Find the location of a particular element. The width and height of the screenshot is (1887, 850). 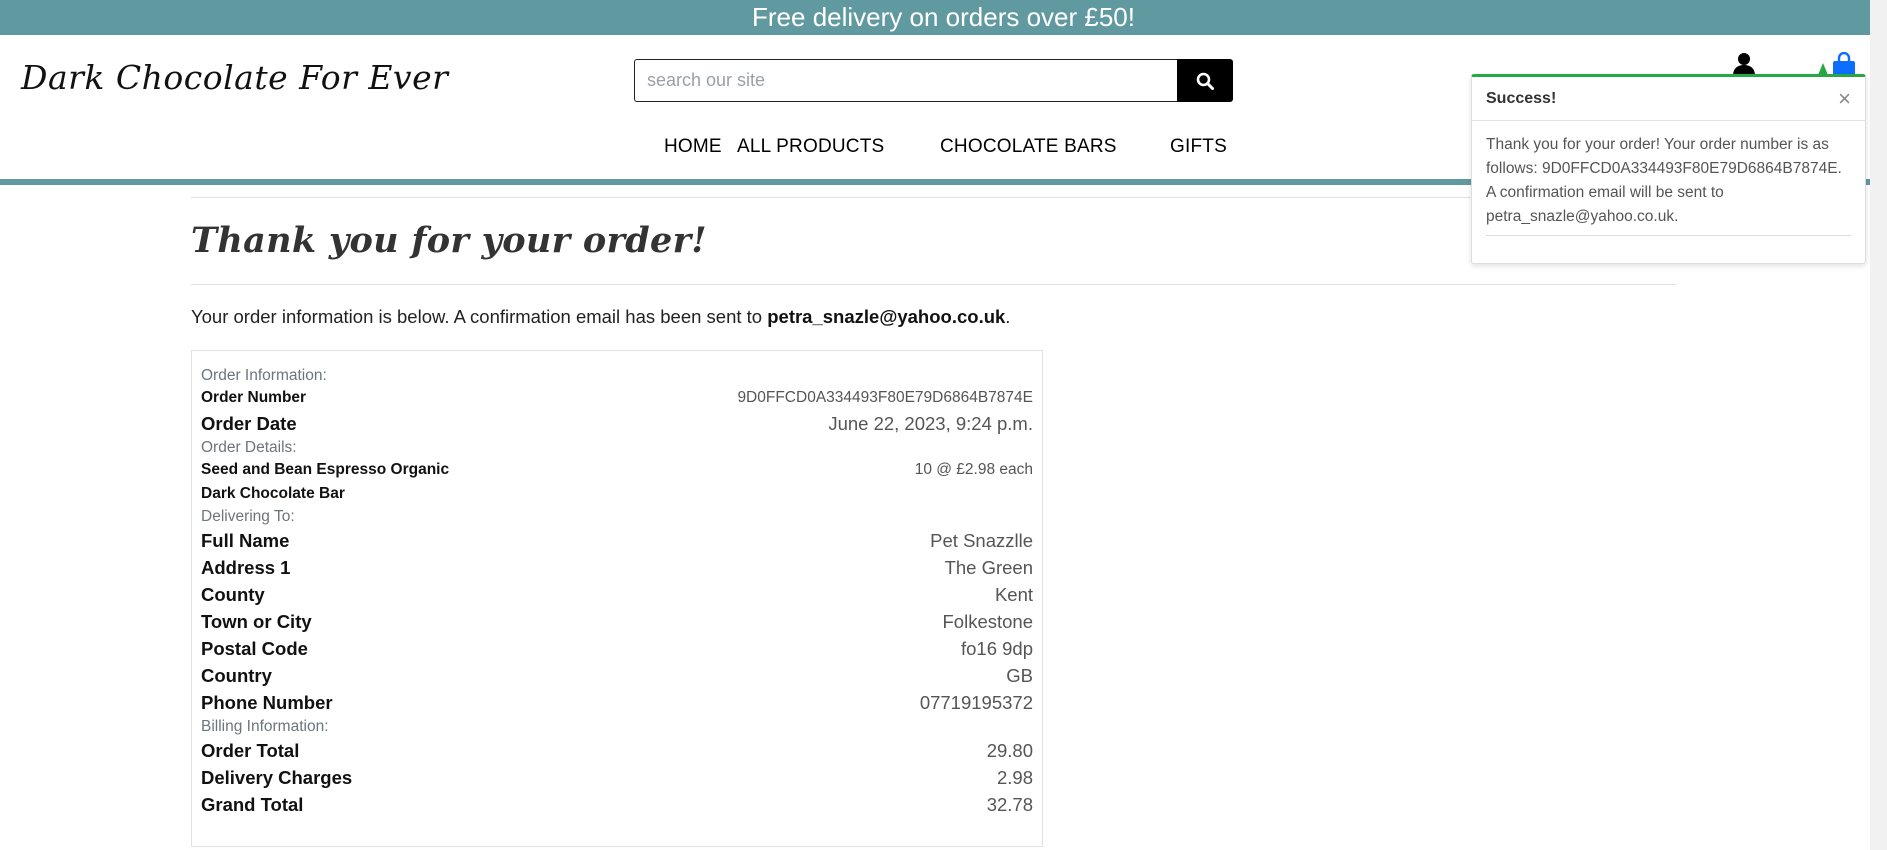

site-logo: Dark Chocolate For Ever is located at coordinates (234, 77).